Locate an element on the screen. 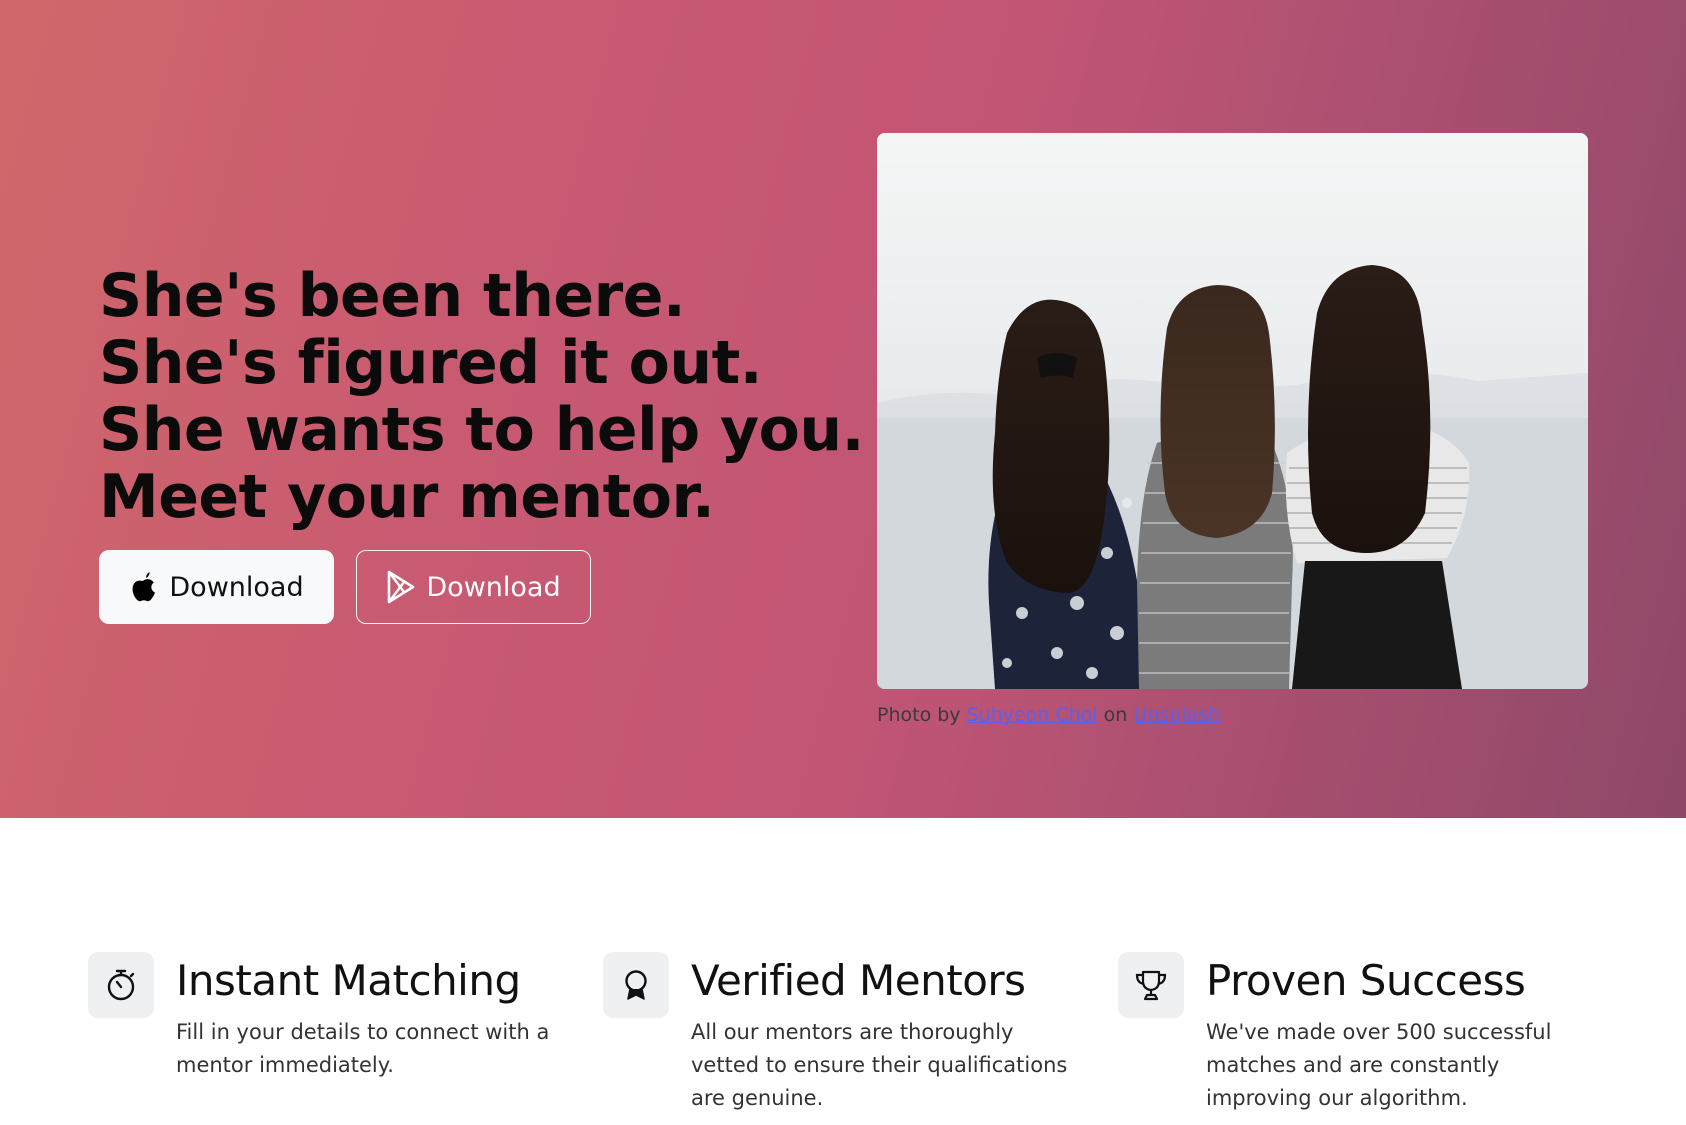 The width and height of the screenshot is (1686, 1125). feature-title: Verified Mentors is located at coordinates (858, 980).